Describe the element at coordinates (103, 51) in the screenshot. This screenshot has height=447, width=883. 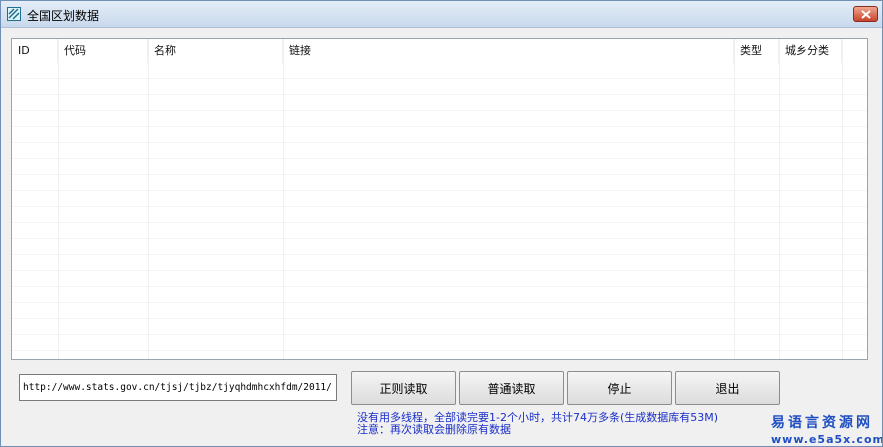
I see `column-header-code: 代码` at that location.